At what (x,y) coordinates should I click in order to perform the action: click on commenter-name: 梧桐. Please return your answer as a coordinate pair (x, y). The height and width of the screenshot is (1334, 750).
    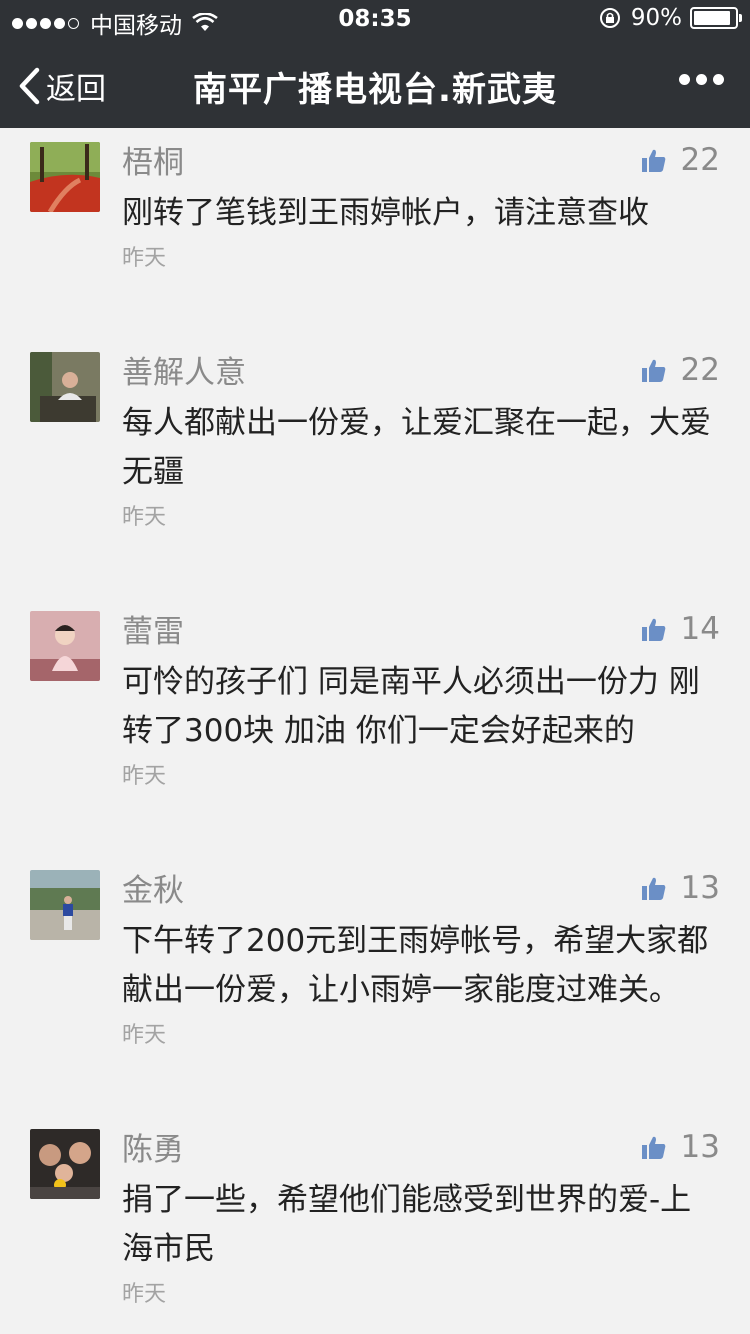
    Looking at the image, I should click on (153, 163).